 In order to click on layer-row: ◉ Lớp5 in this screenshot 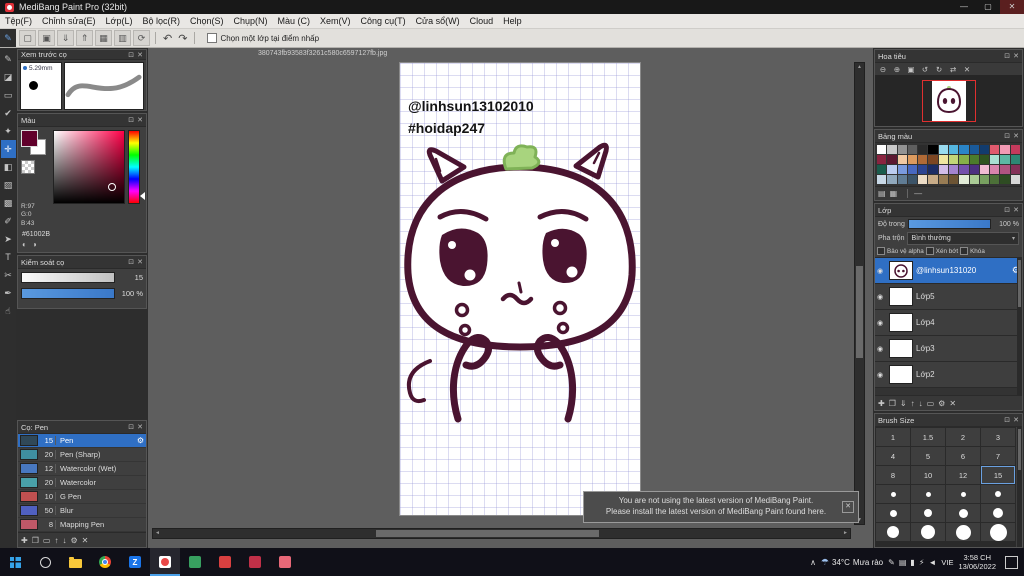, I will do `click(948, 297)`.